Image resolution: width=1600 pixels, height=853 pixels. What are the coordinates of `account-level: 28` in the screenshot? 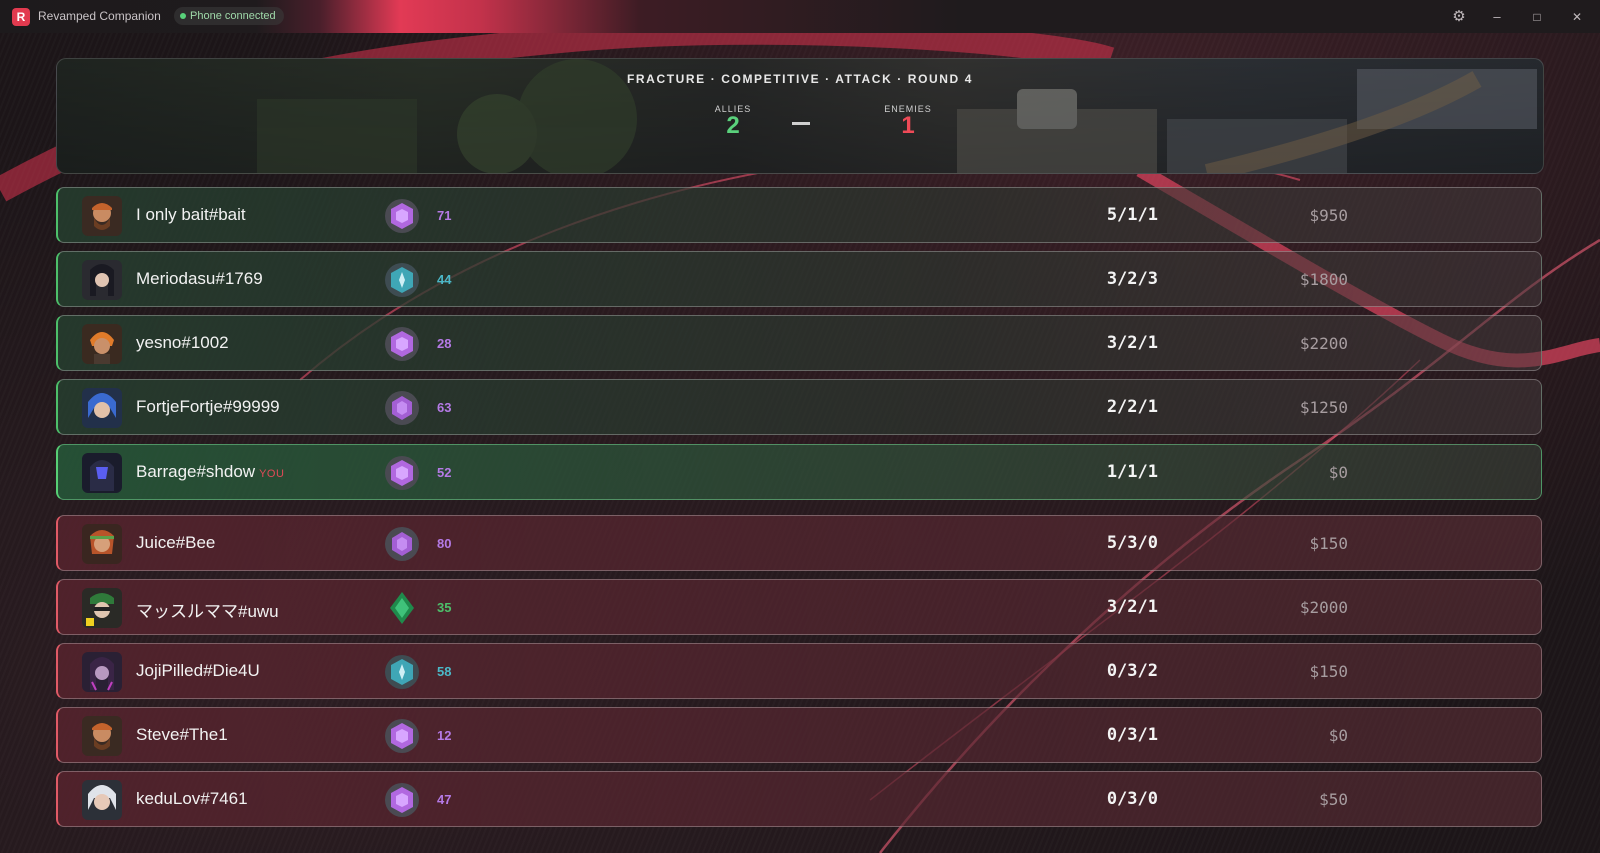 It's located at (444, 343).